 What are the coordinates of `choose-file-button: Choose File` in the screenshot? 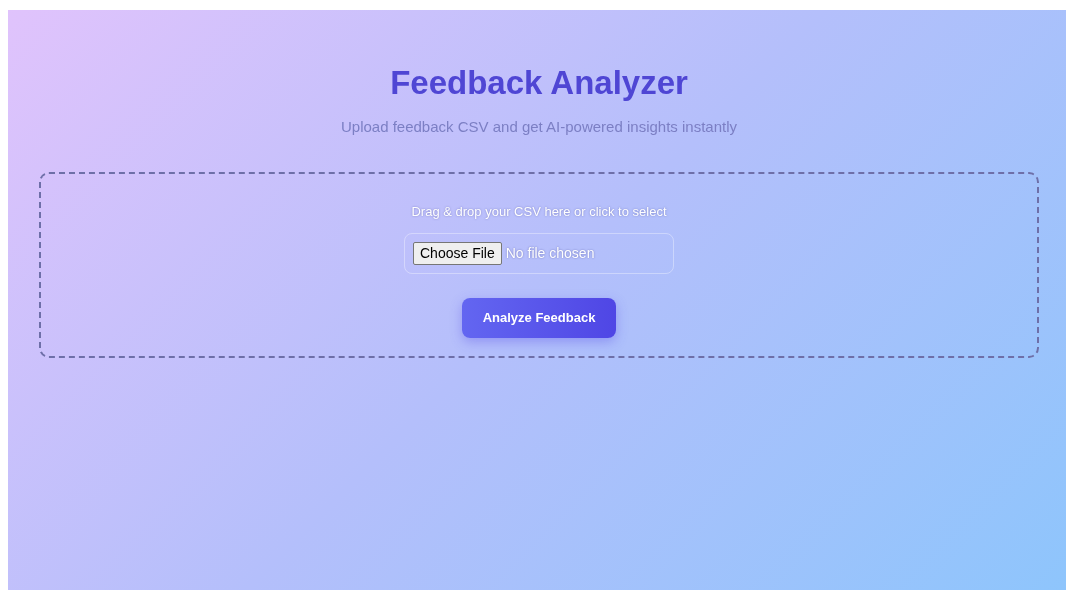 It's located at (457, 253).